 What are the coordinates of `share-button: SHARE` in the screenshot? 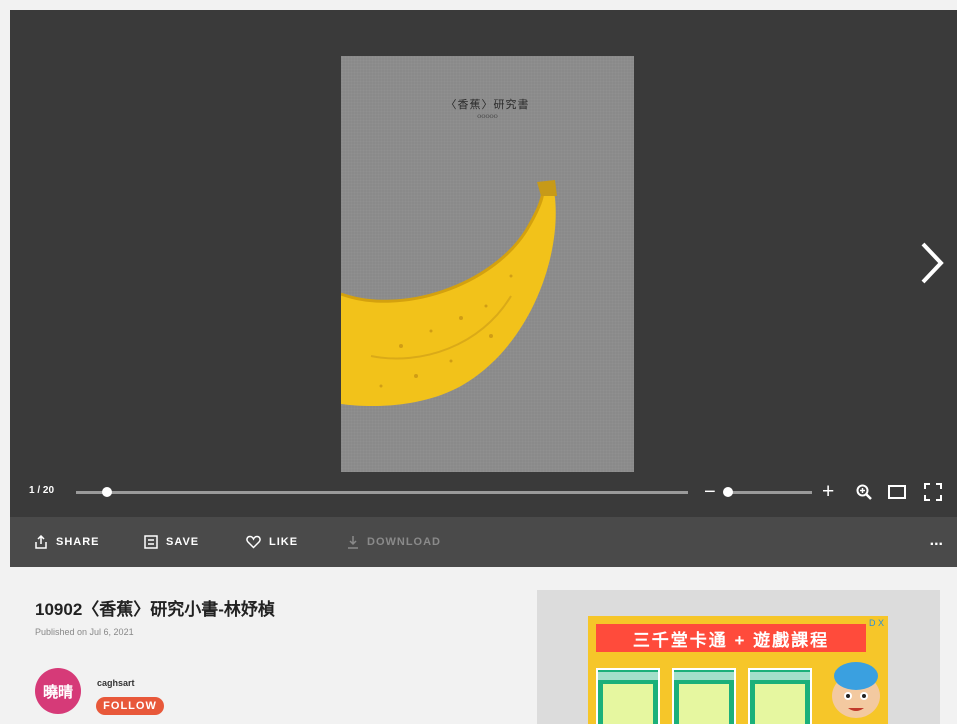 It's located at (67, 542).